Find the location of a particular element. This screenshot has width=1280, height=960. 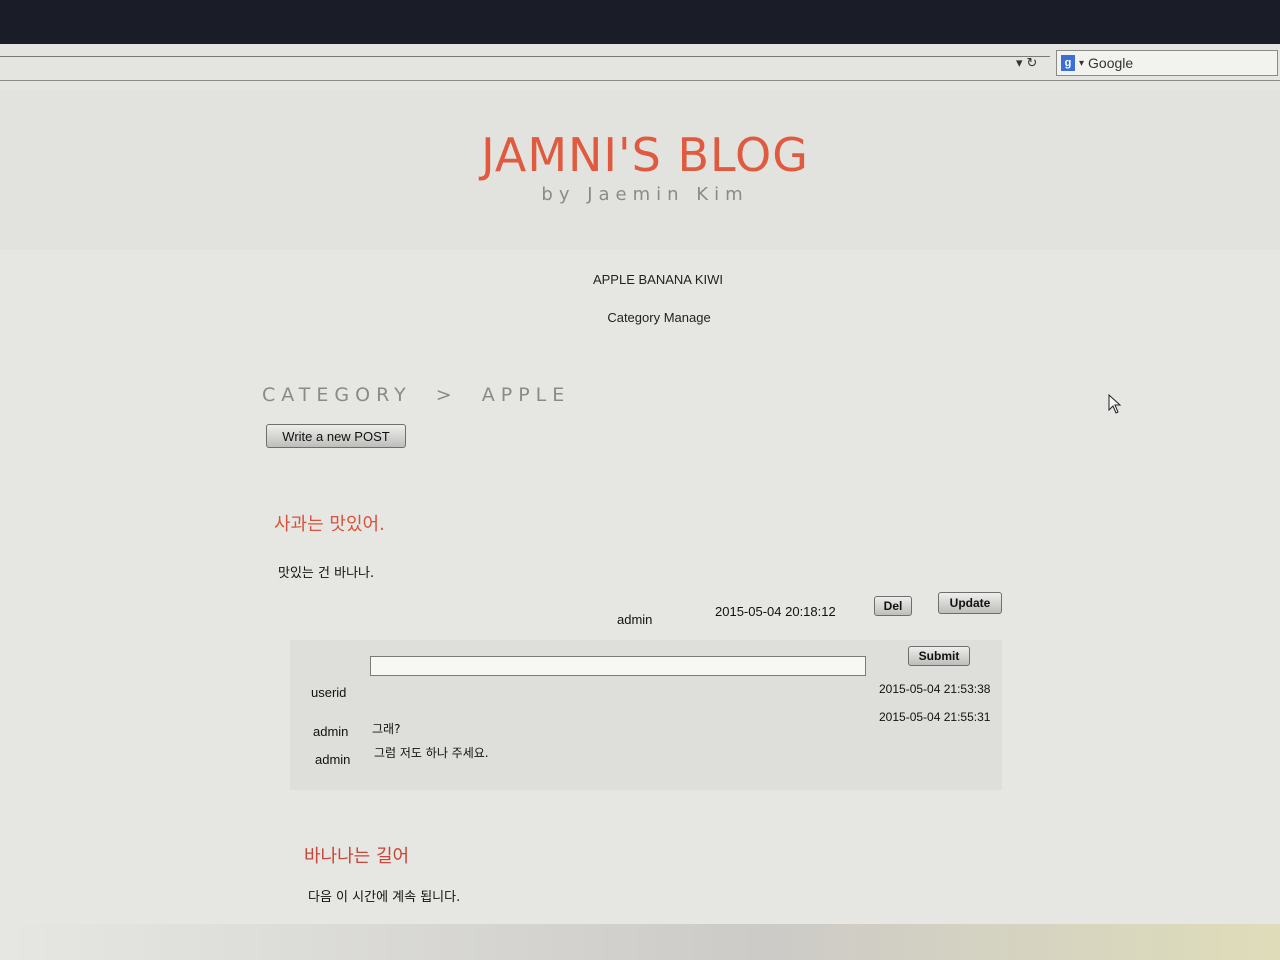

comment-timestamp: 2015-05-04 21:53:38 is located at coordinates (935, 689).